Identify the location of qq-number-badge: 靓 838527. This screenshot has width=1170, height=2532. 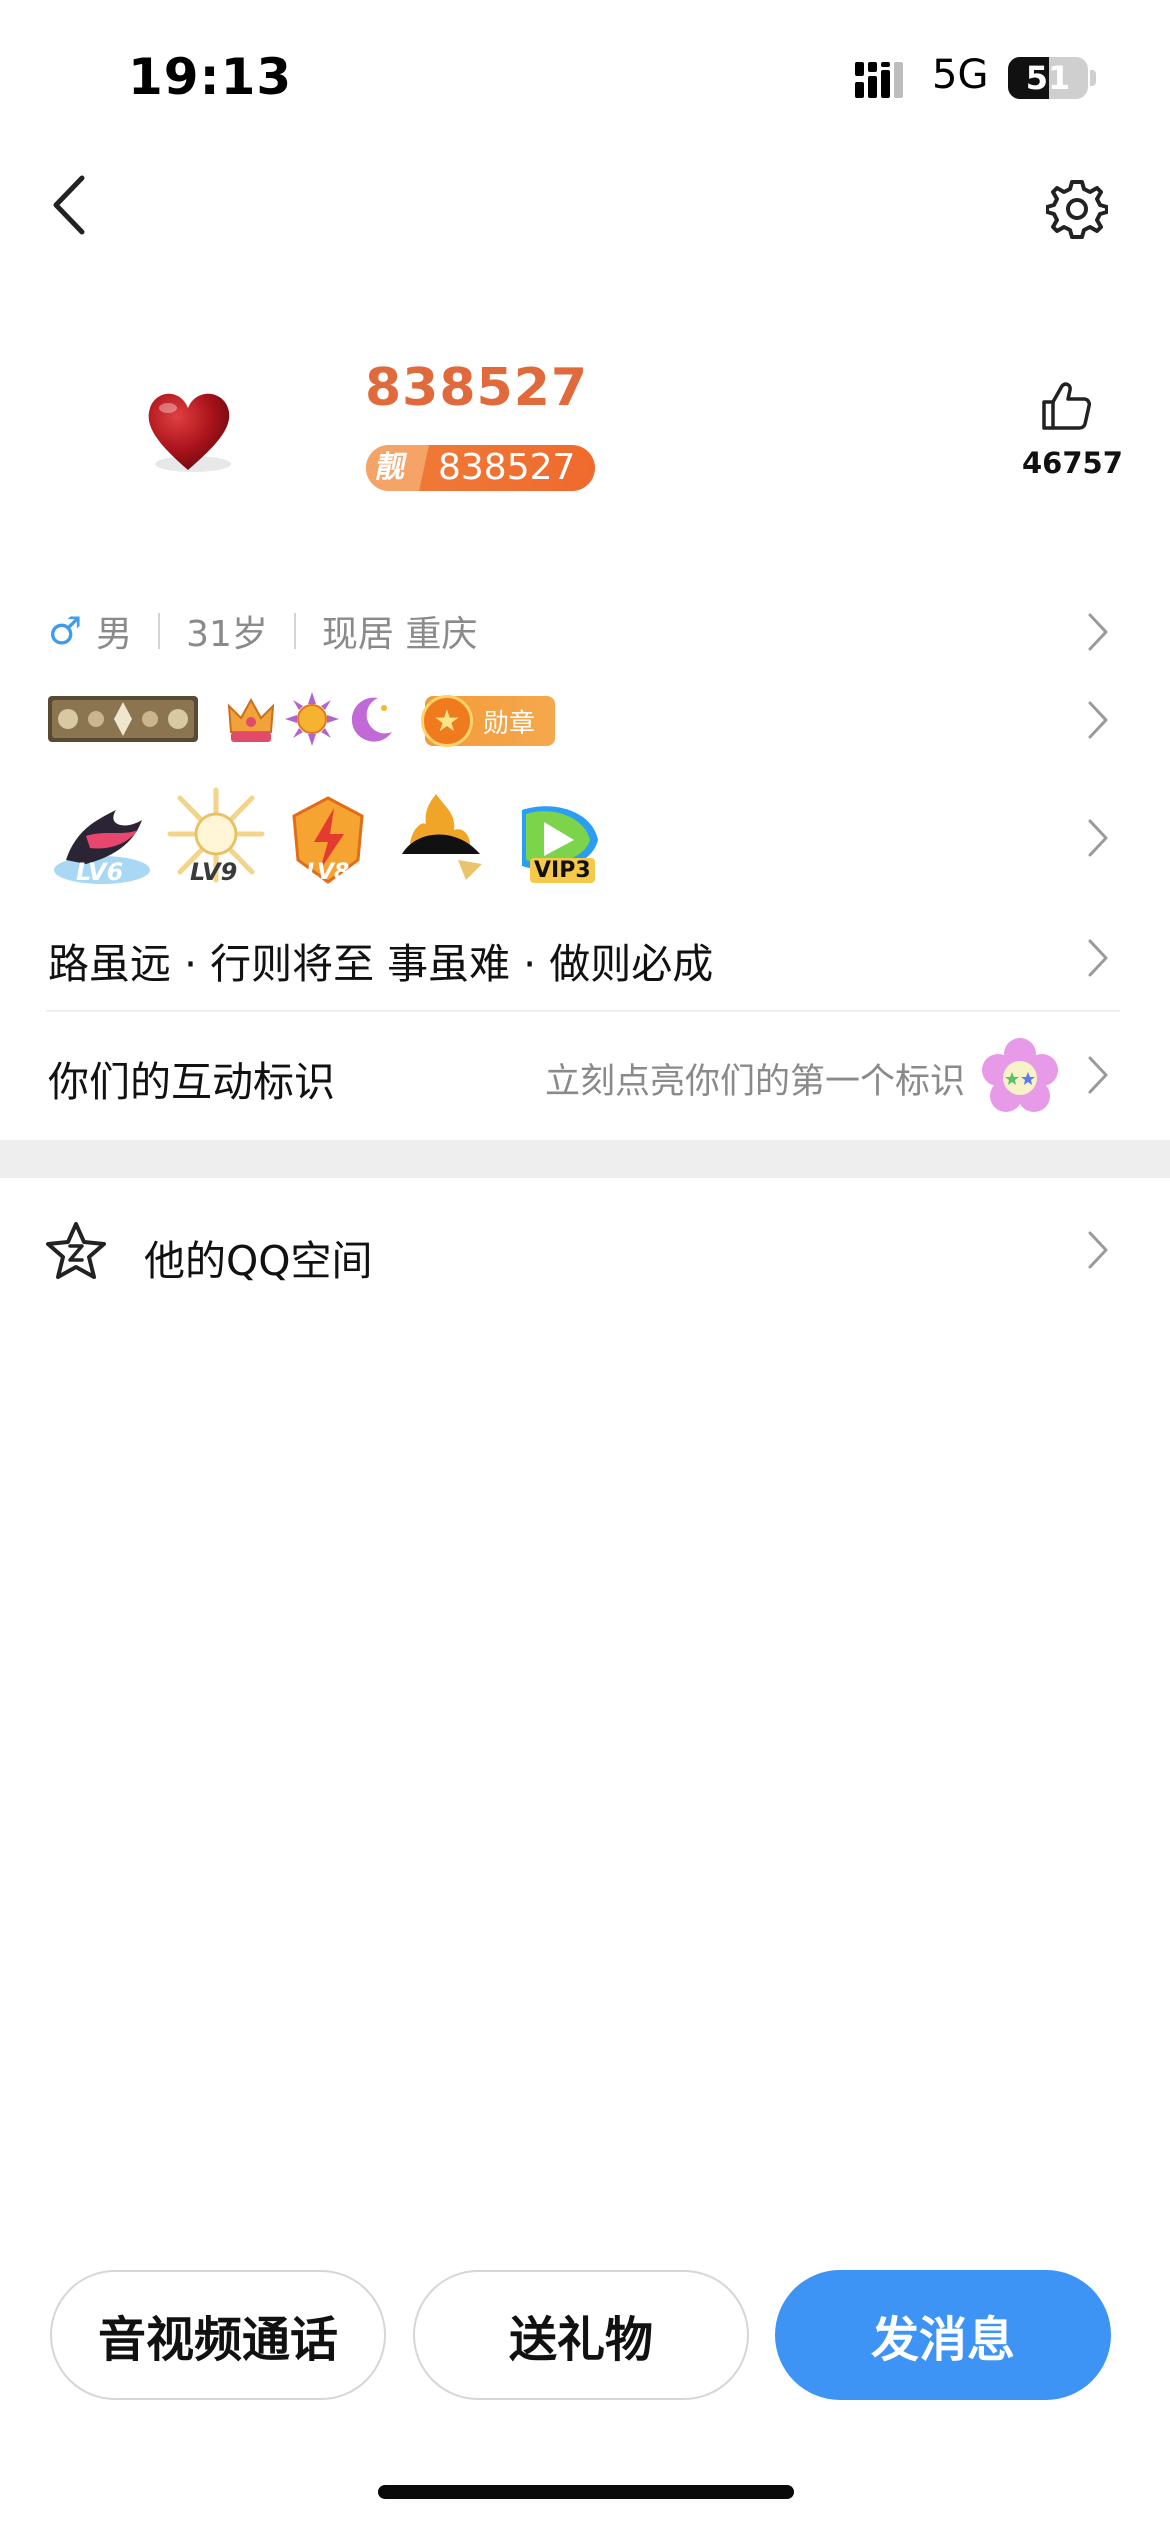
(481, 468).